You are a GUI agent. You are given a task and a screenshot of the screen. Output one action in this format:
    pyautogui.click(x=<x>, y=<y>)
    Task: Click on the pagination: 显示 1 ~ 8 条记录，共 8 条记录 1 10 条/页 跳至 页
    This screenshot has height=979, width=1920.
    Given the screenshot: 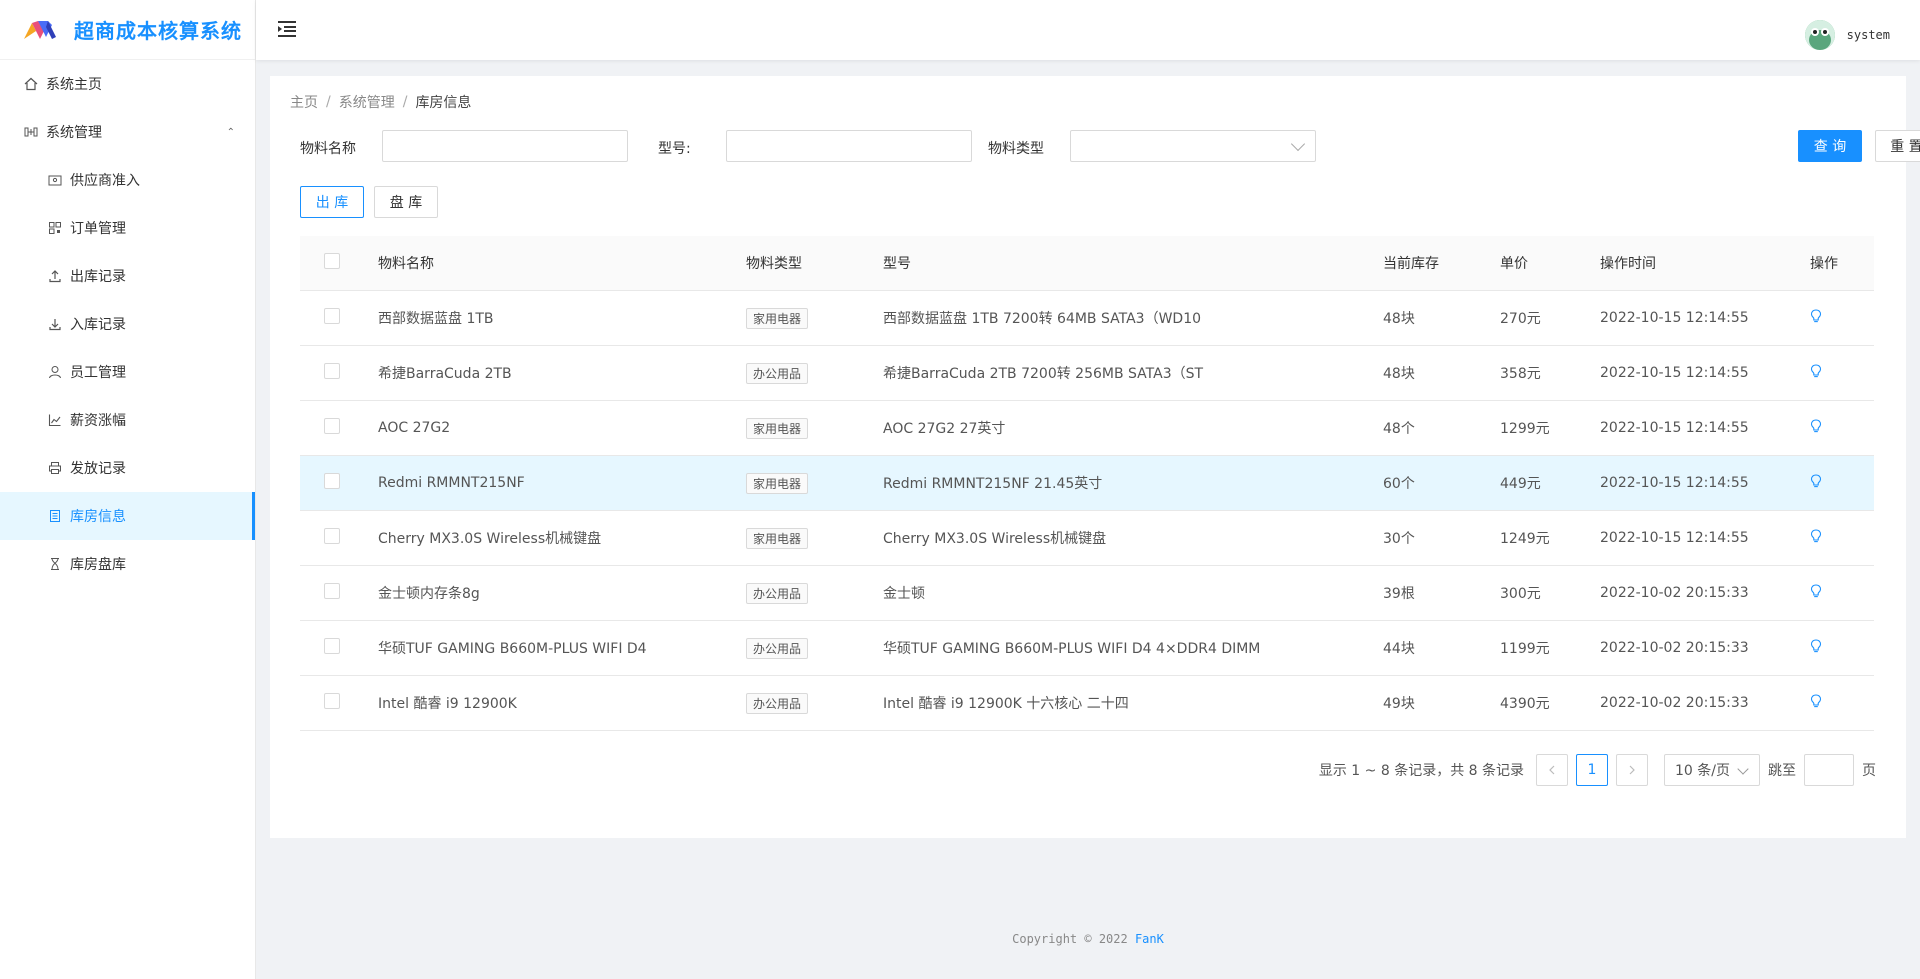 What is the action you would take?
    pyautogui.click(x=1597, y=770)
    